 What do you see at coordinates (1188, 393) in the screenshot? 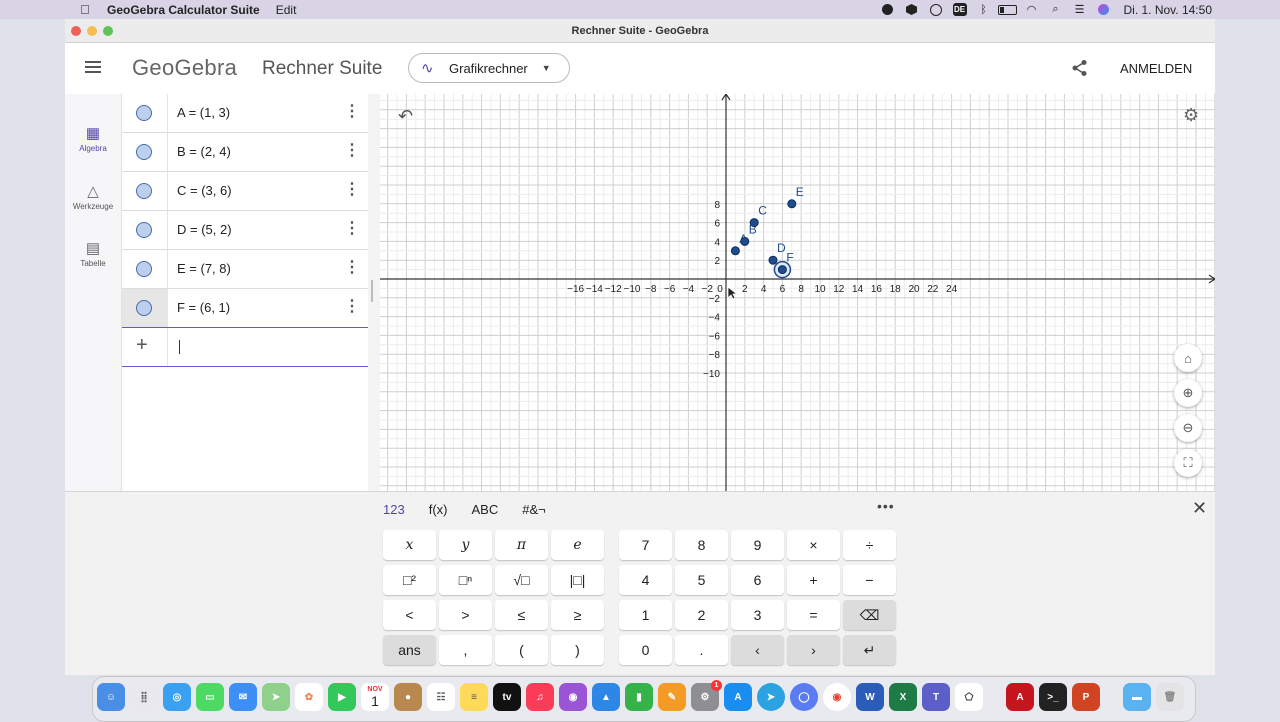
I see `zoom-in-button: ⊕` at bounding box center [1188, 393].